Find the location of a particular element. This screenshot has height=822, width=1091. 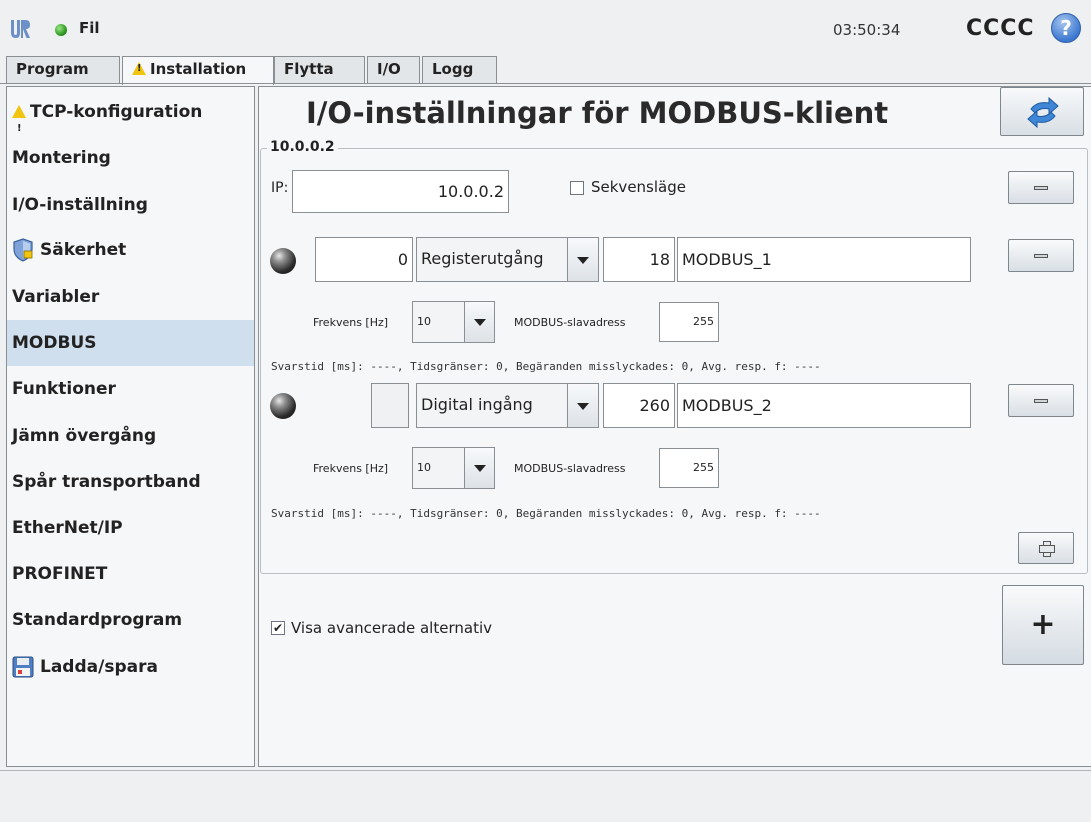

file-menu: Fil is located at coordinates (89, 28).